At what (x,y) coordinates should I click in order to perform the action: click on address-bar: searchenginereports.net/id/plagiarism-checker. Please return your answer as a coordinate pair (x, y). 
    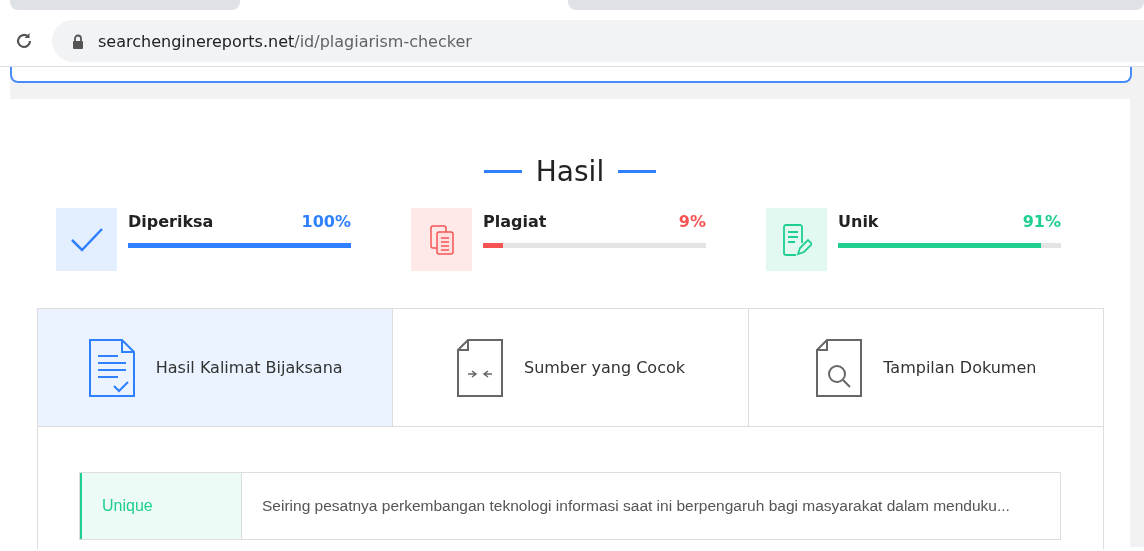
    Looking at the image, I should click on (598, 41).